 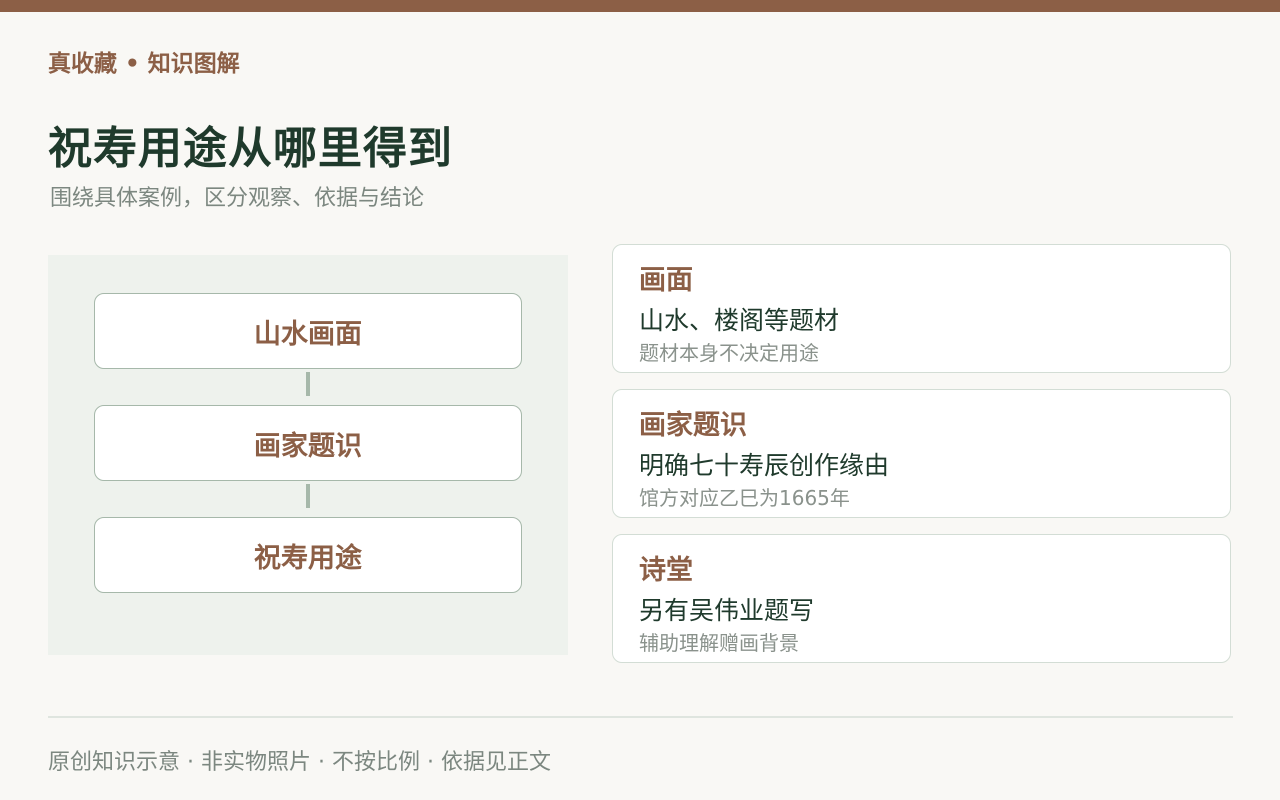 What do you see at coordinates (719, 643) in the screenshot?
I see `card-note: 辅助理解赠画背景` at bounding box center [719, 643].